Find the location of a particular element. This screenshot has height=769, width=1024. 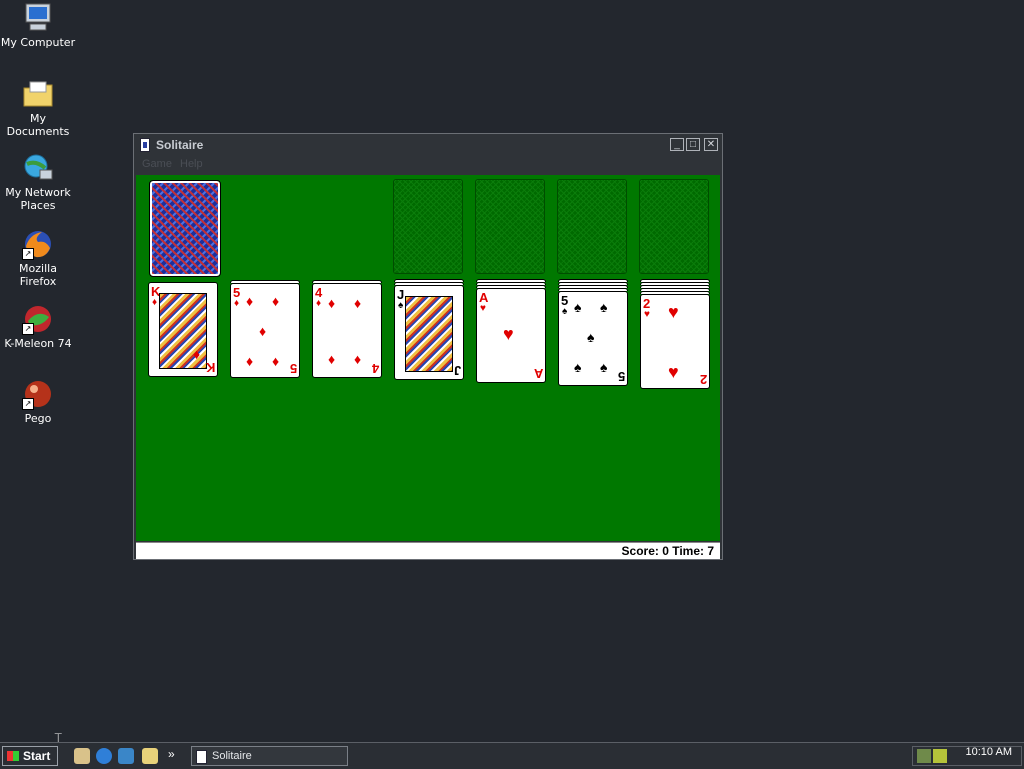

desktop-icon-label: My Network Places is located at coordinates (38, 199).